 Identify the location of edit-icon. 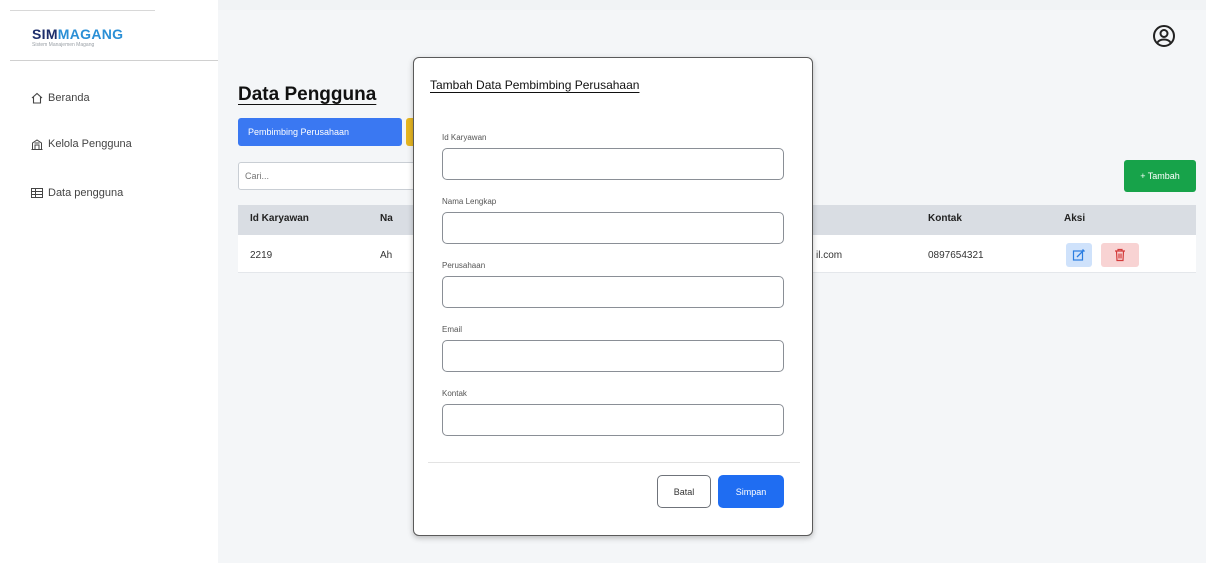
(1078, 255).